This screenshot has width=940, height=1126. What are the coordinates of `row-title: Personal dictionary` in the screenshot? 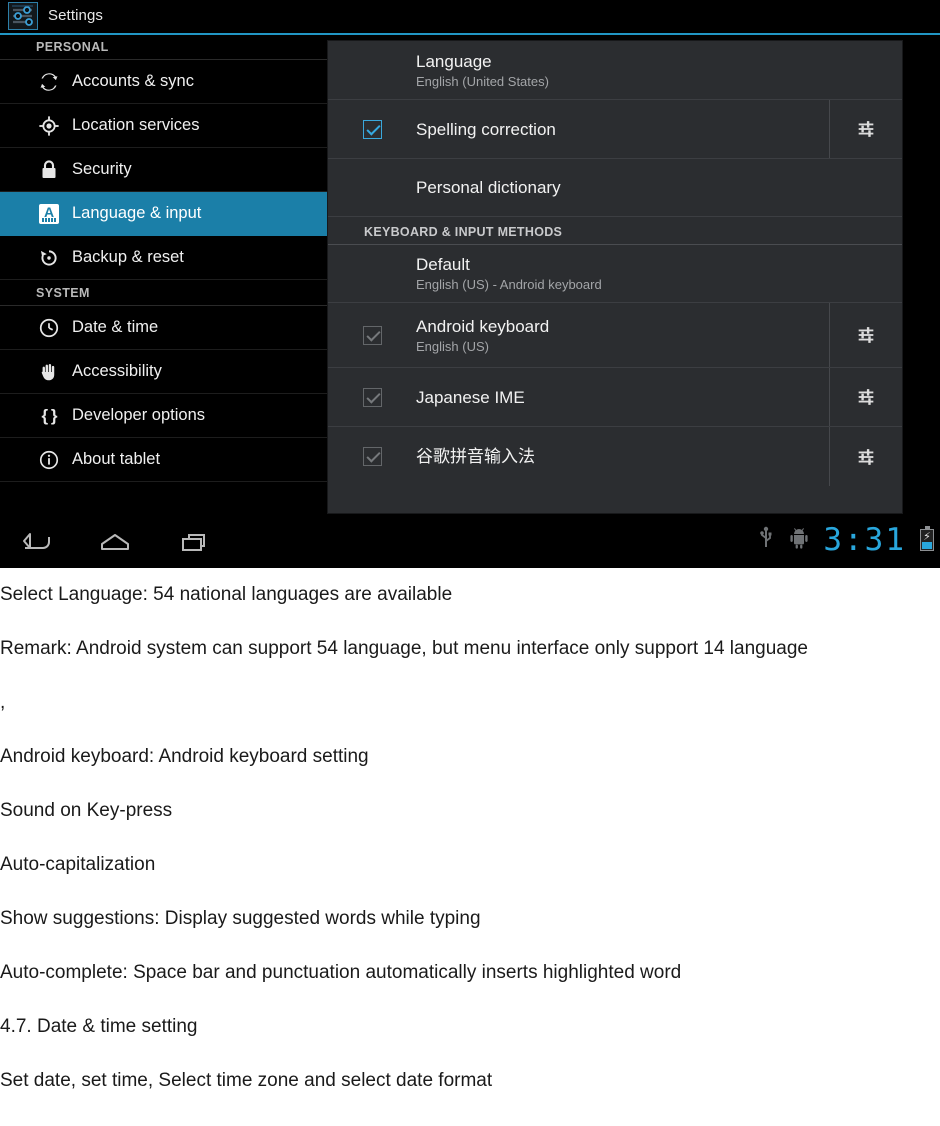 It's located at (488, 187).